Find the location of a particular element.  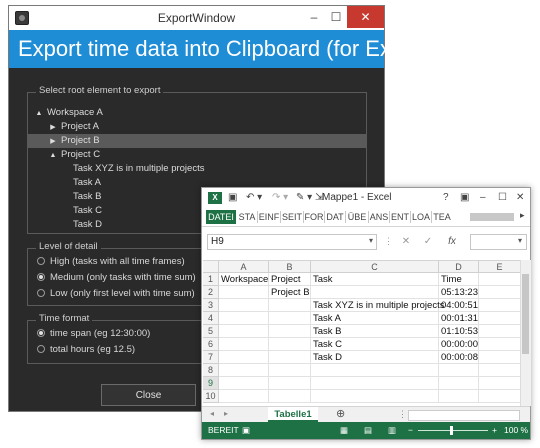

save-icon: ▣ is located at coordinates (232, 198).